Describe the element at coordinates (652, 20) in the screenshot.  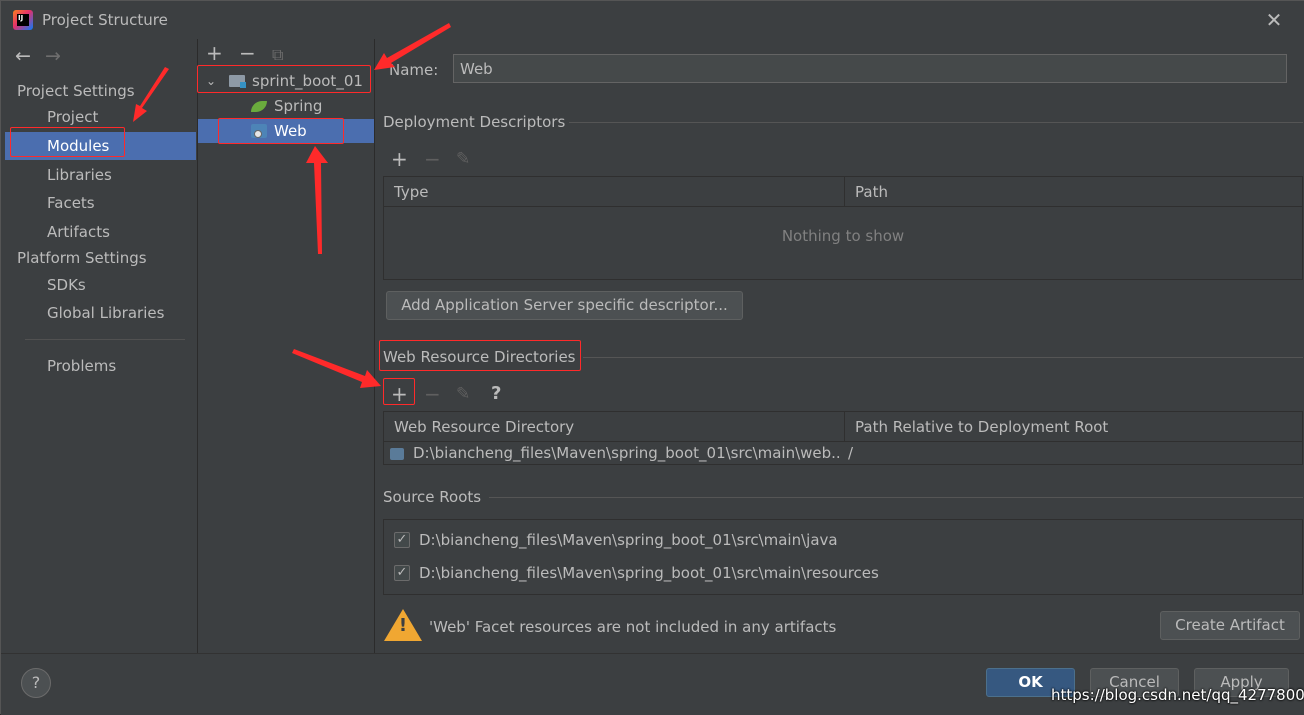
I see `title-bar: IJ Project Structure ✕` at that location.